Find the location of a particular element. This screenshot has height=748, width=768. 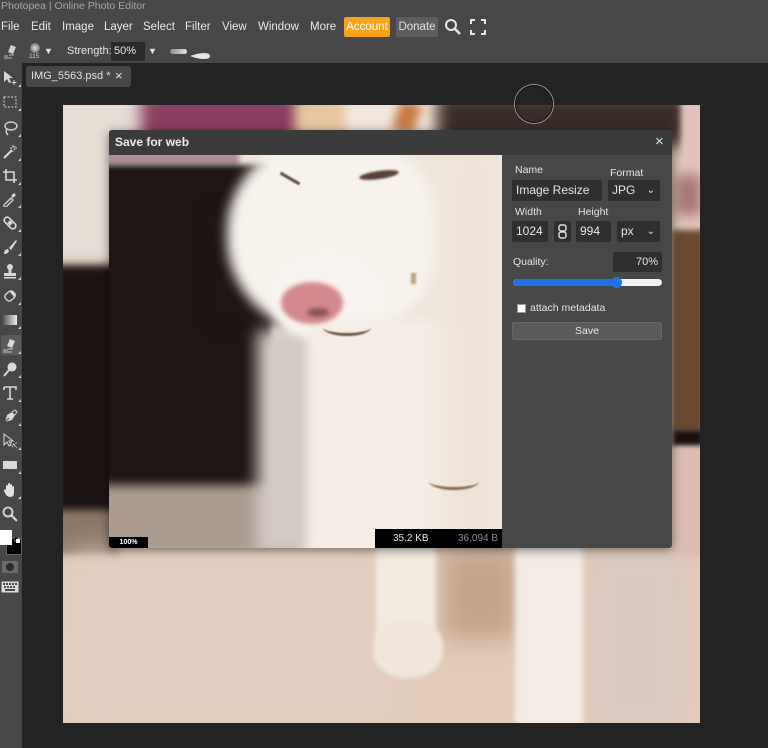

document-tab-label: IMG_5563.psd * is located at coordinates (71, 76).